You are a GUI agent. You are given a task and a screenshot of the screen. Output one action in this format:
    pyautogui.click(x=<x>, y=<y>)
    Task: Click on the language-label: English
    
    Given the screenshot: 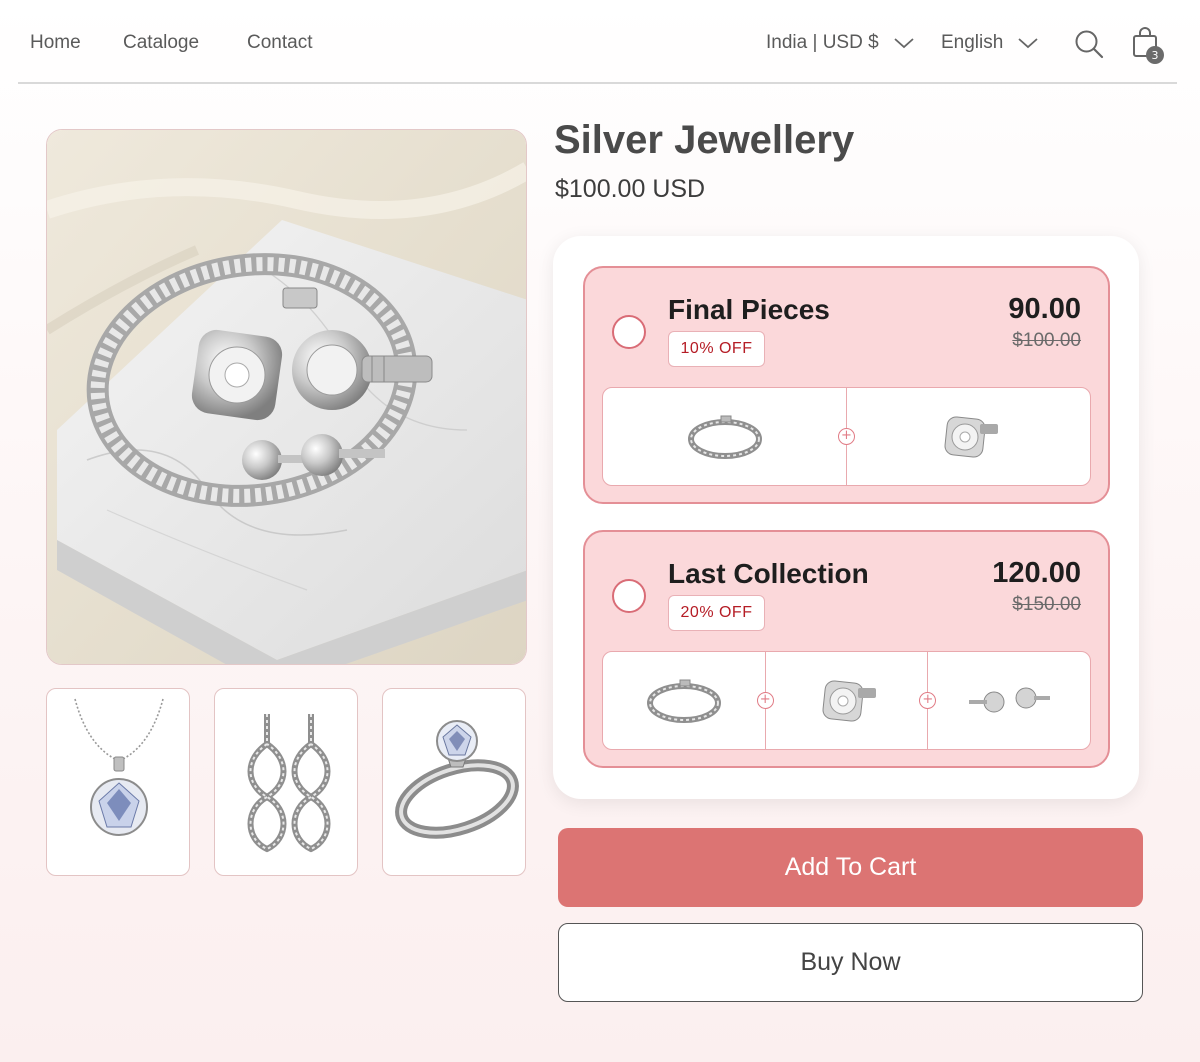 What is the action you would take?
    pyautogui.click(x=972, y=42)
    